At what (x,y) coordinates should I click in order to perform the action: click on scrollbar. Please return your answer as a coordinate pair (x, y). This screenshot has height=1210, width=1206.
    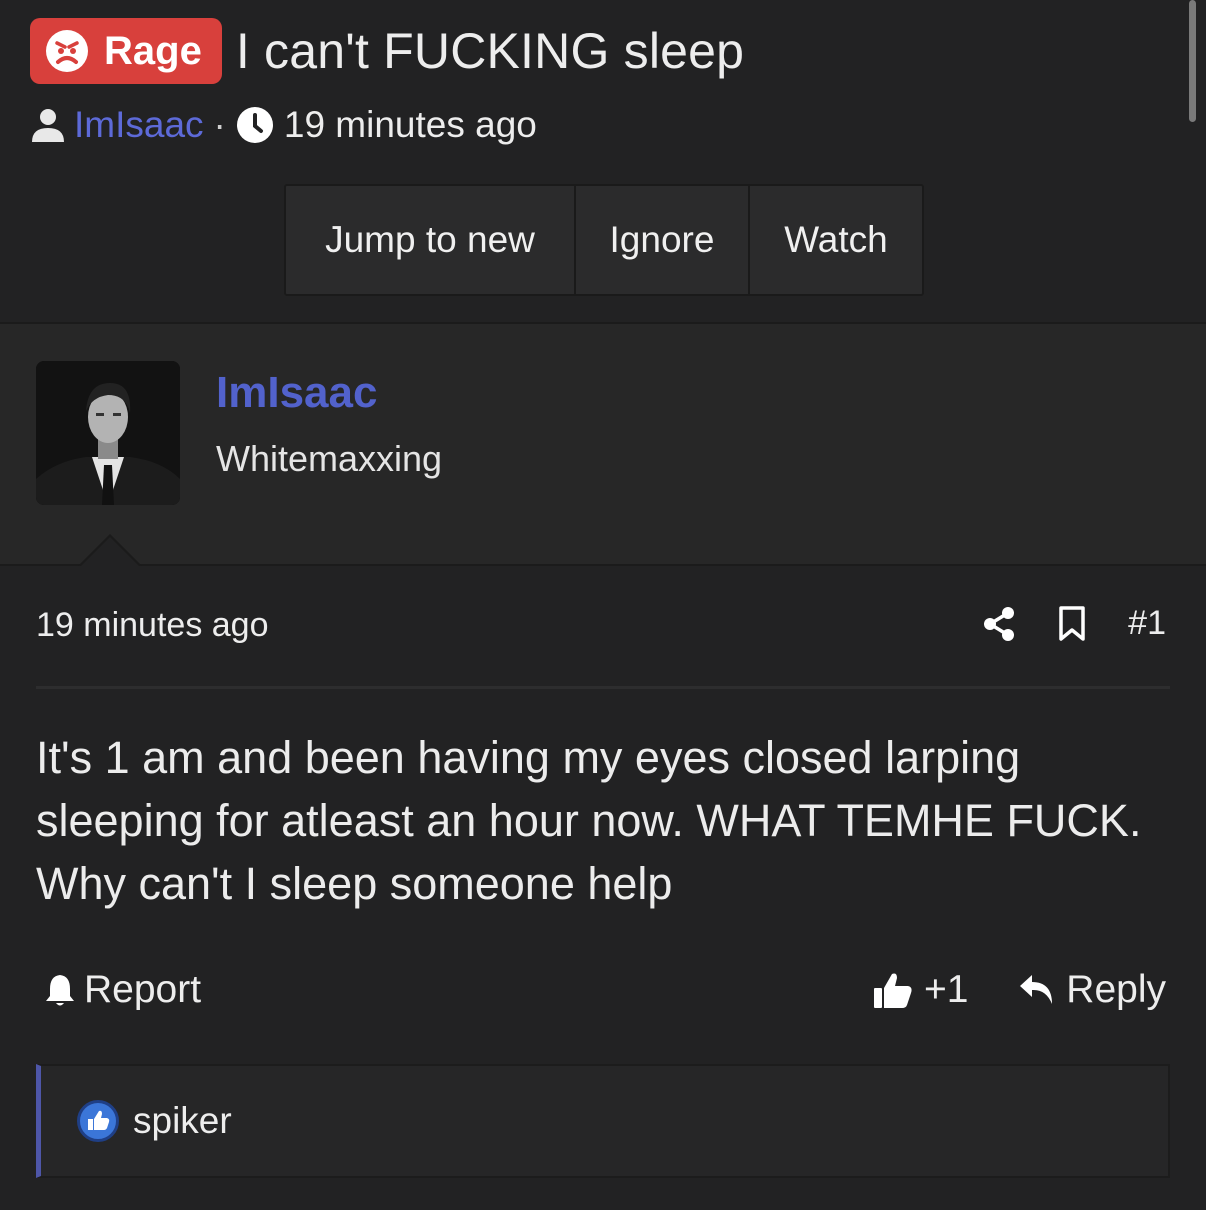
    Looking at the image, I should click on (1192, 61).